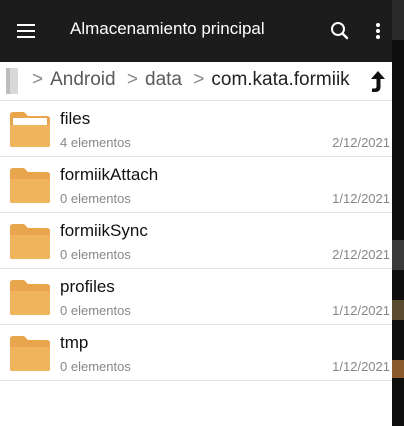 This screenshot has width=404, height=426. I want to click on app-bar: Almacenamiento principal, so click(196, 31).